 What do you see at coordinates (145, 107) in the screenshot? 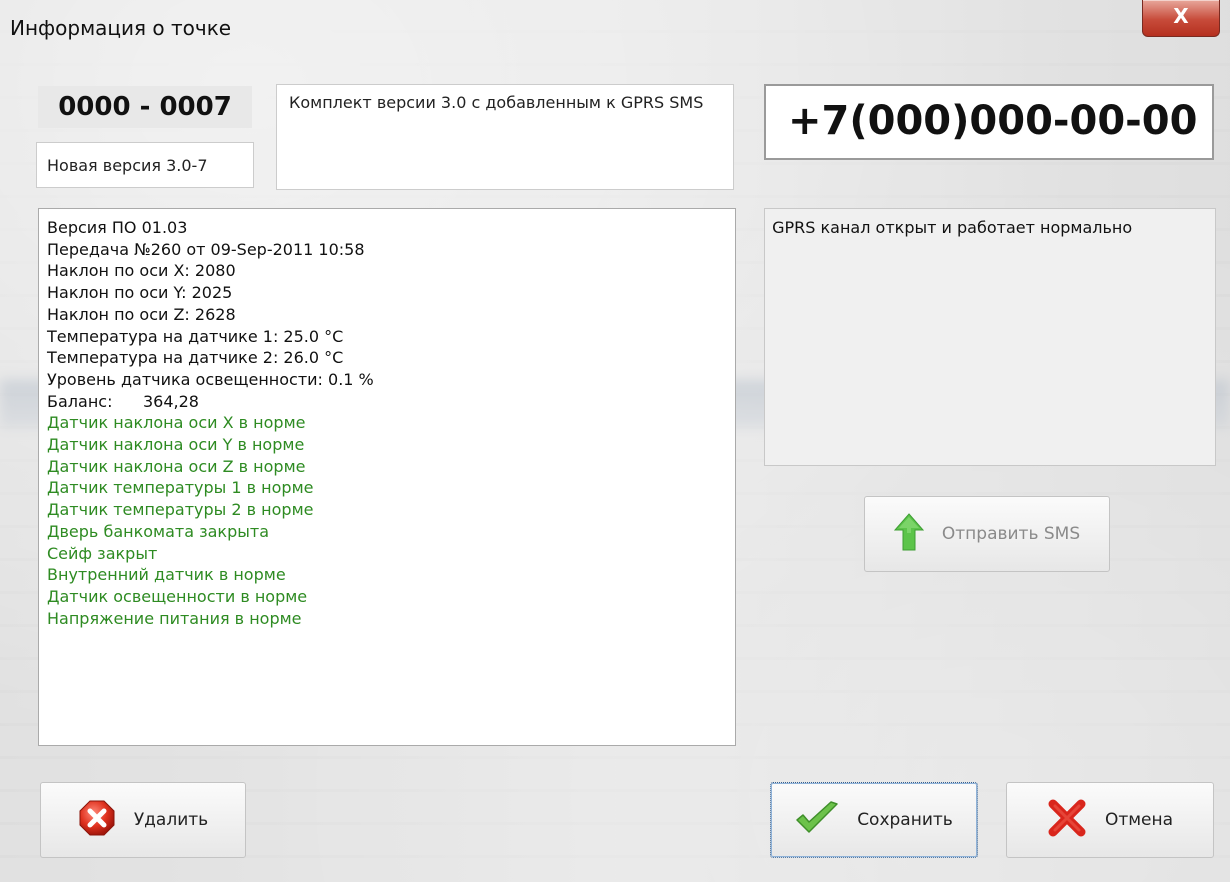
I see `point-id: 0000 - 0007` at bounding box center [145, 107].